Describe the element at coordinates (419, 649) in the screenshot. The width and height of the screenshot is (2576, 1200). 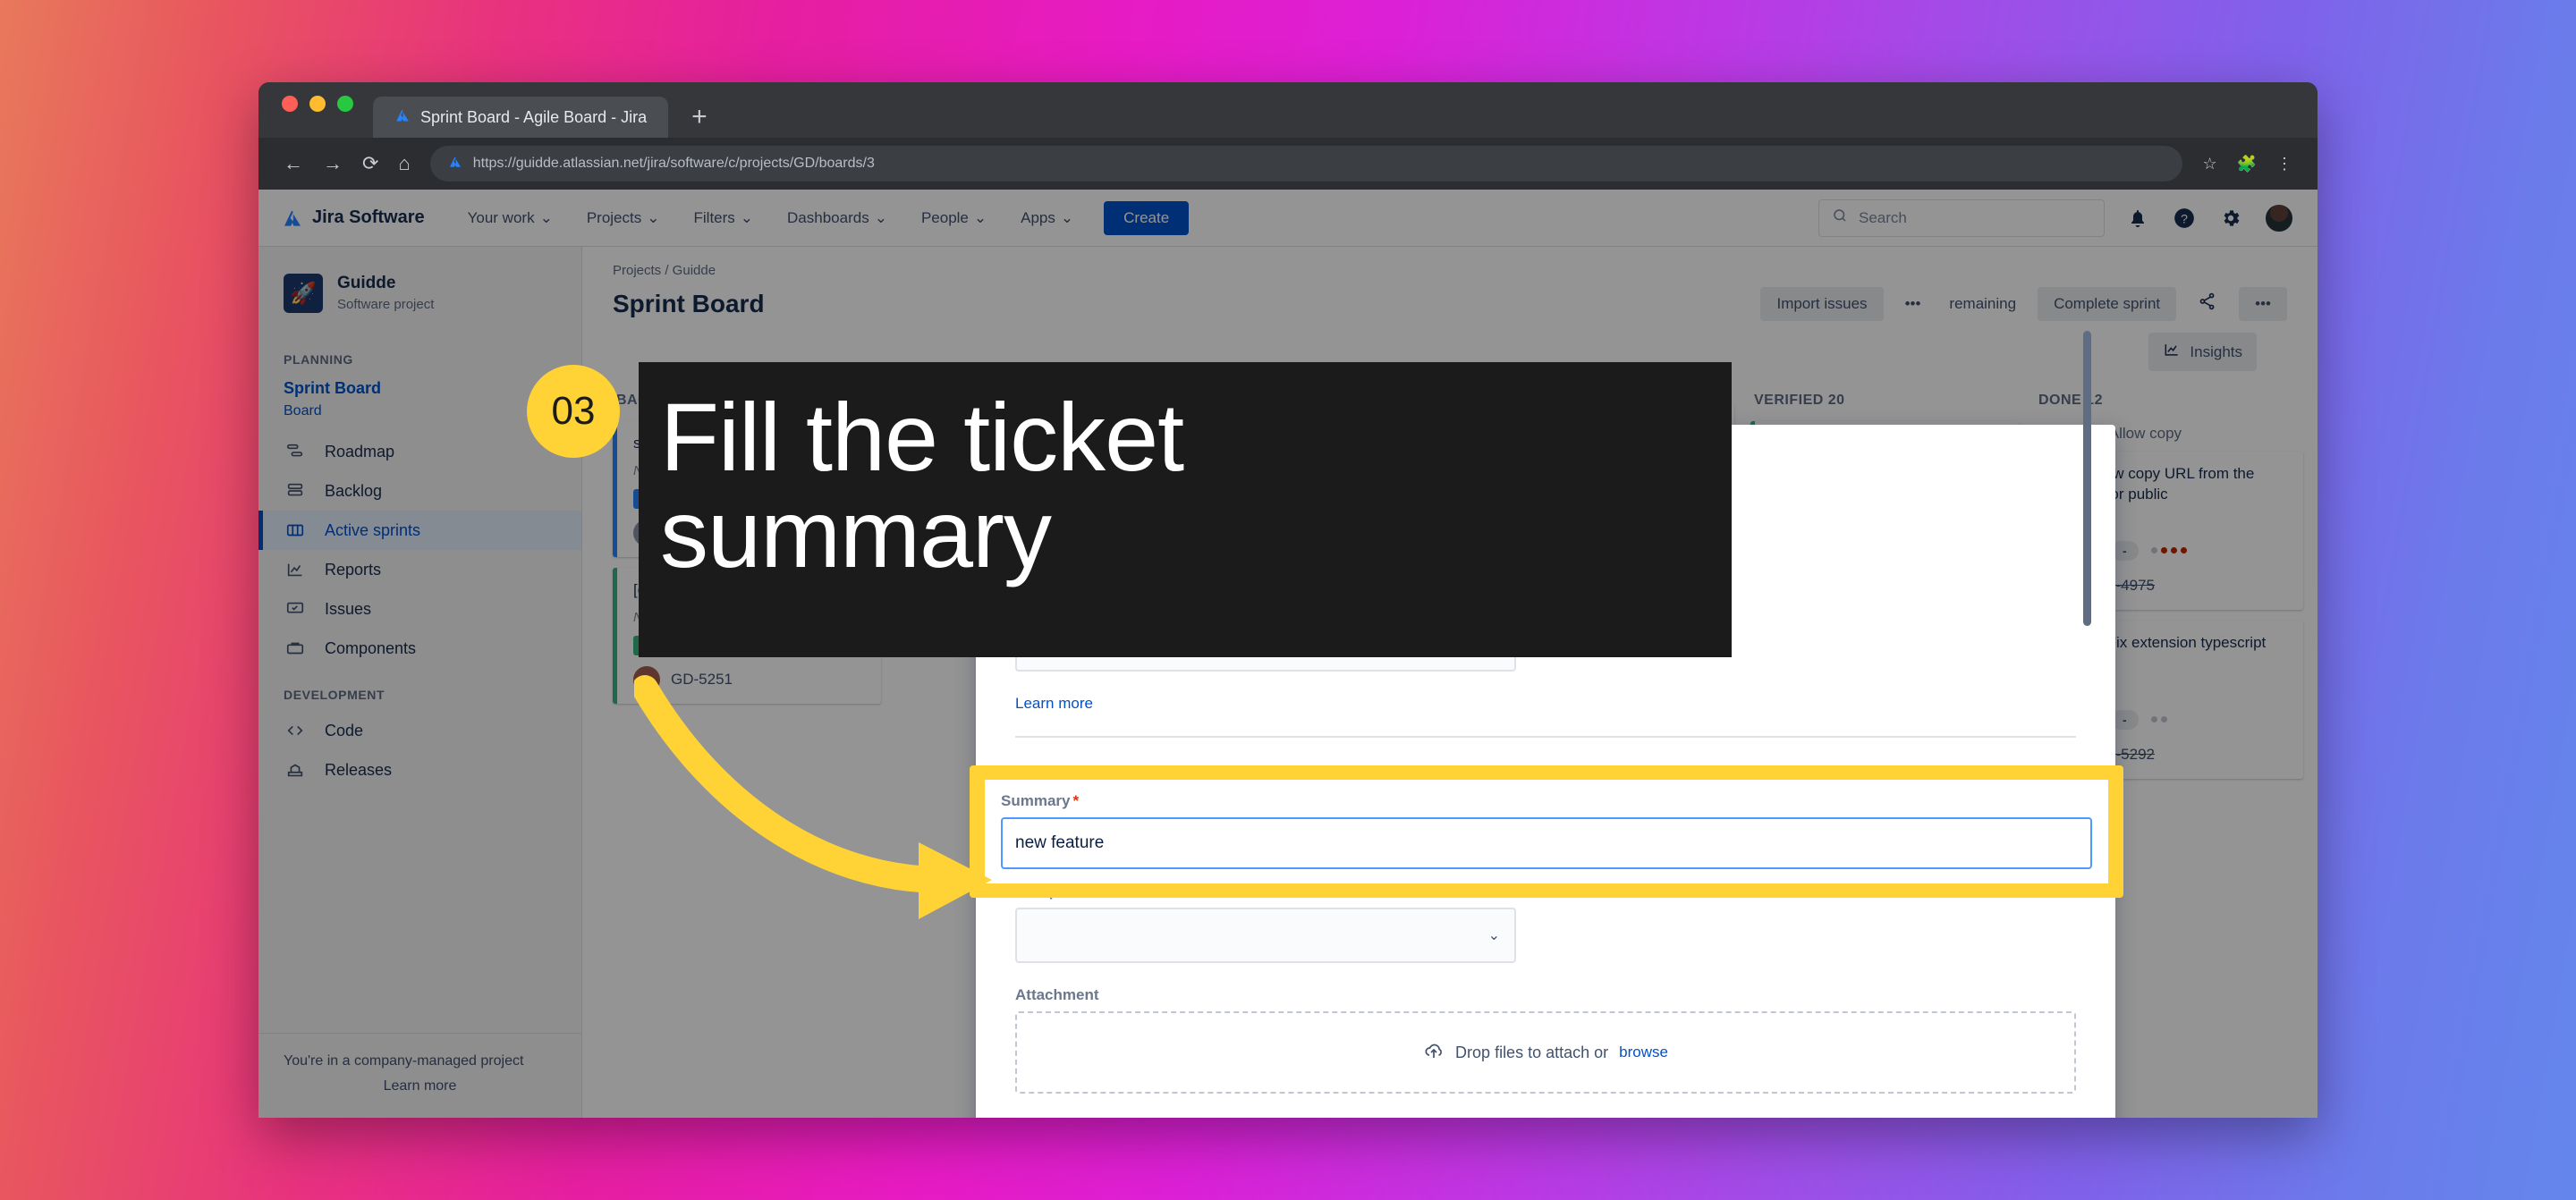
I see `sidebar-item-components: Components` at that location.